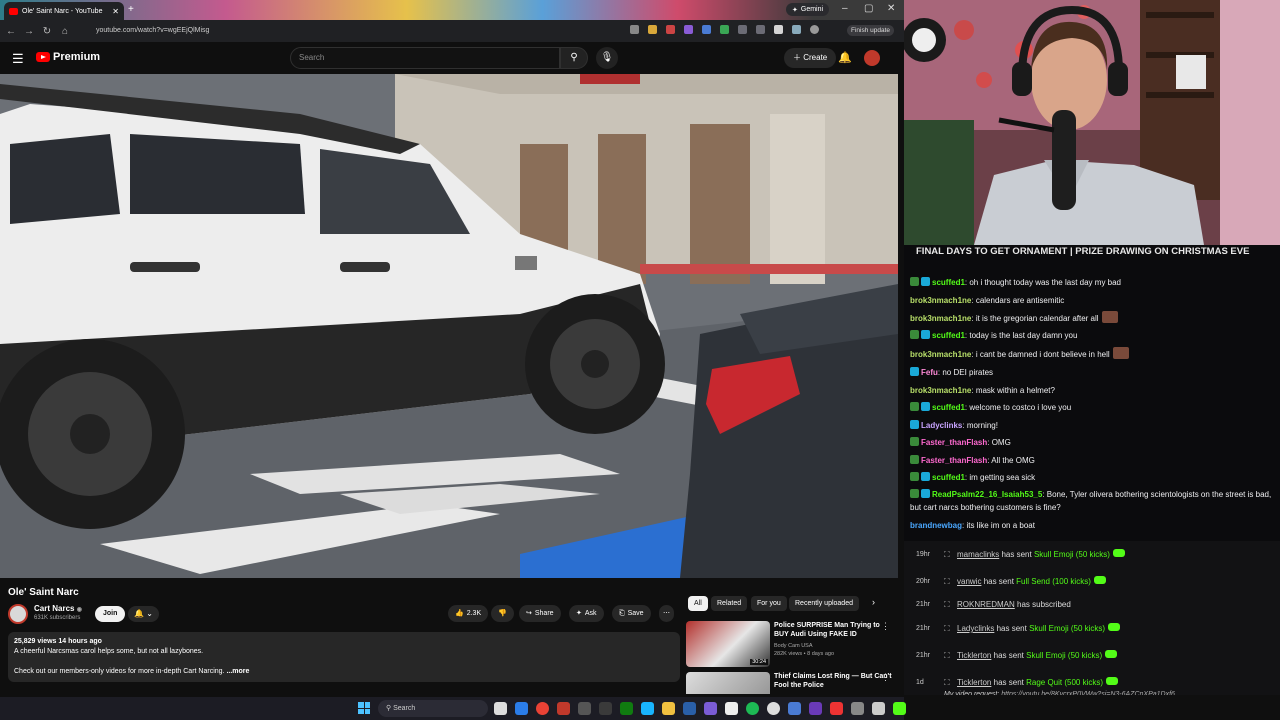 This screenshot has height=720, width=1280. Describe the element at coordinates (969, 581) in the screenshot. I see `event-username: vanwic` at that location.